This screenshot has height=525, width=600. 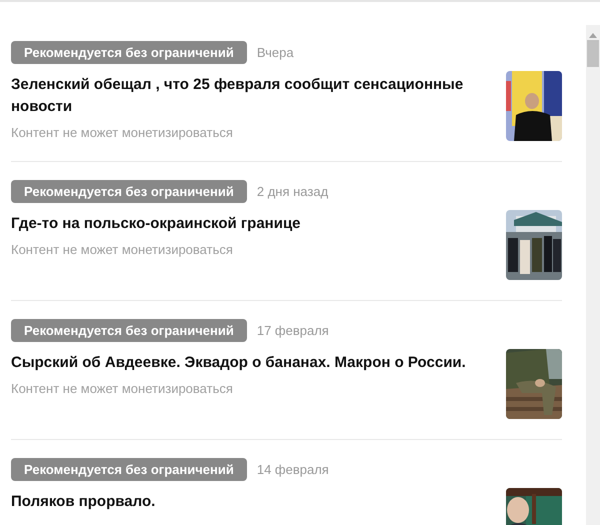 What do you see at coordinates (250, 363) in the screenshot?
I see `article-title: Сырский об Авдеевке. Эквадор о бананах. Макрон о России.` at bounding box center [250, 363].